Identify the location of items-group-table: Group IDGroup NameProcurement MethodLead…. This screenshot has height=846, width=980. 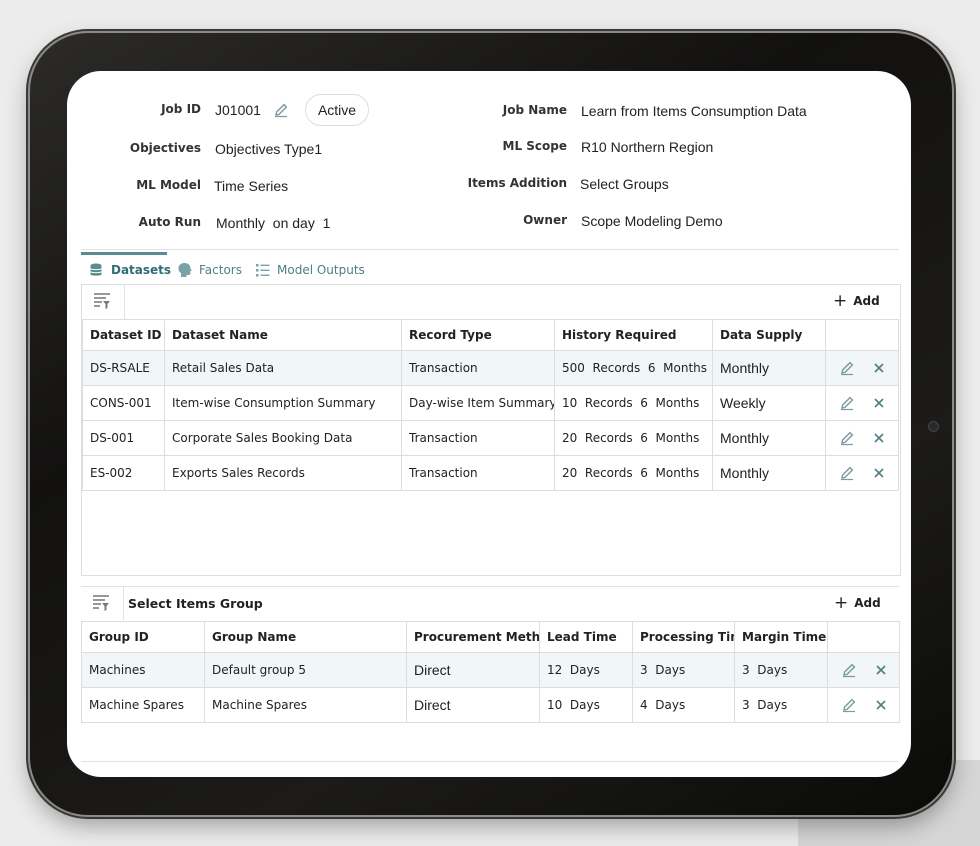
(490, 672).